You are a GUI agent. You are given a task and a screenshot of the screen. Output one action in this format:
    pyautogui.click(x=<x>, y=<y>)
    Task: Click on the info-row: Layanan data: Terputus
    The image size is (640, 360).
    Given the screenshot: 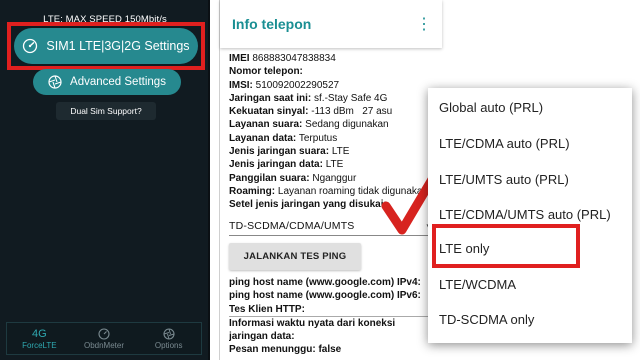 What is the action you would take?
    pyautogui.click(x=335, y=138)
    